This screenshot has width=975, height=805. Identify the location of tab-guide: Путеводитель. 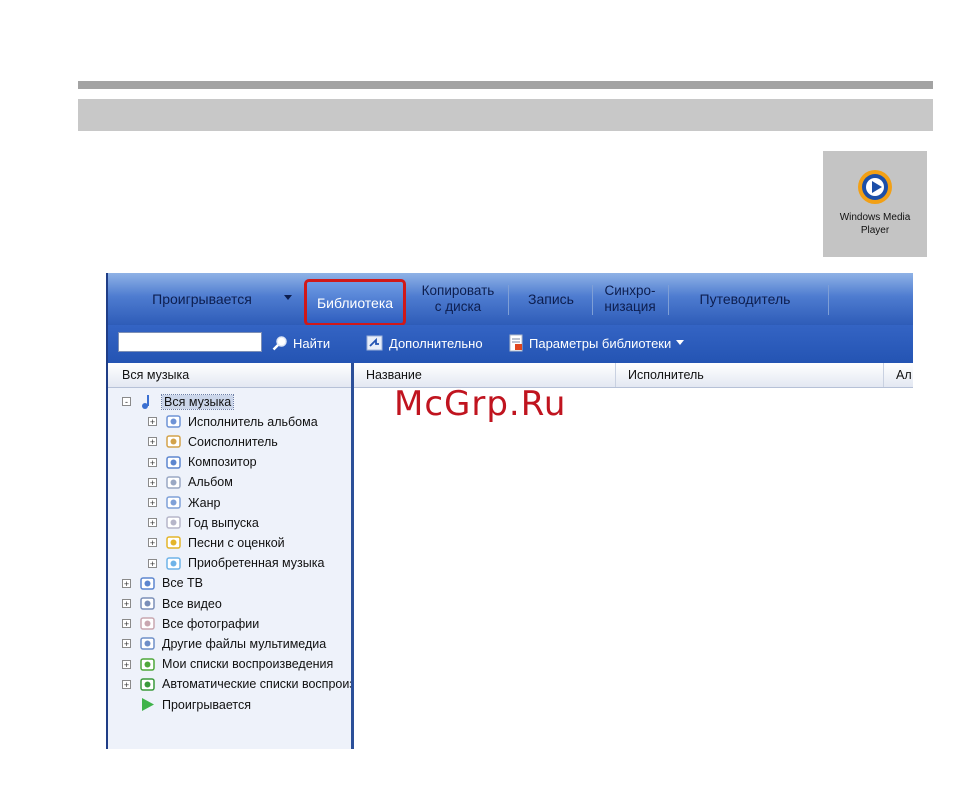
(745, 299).